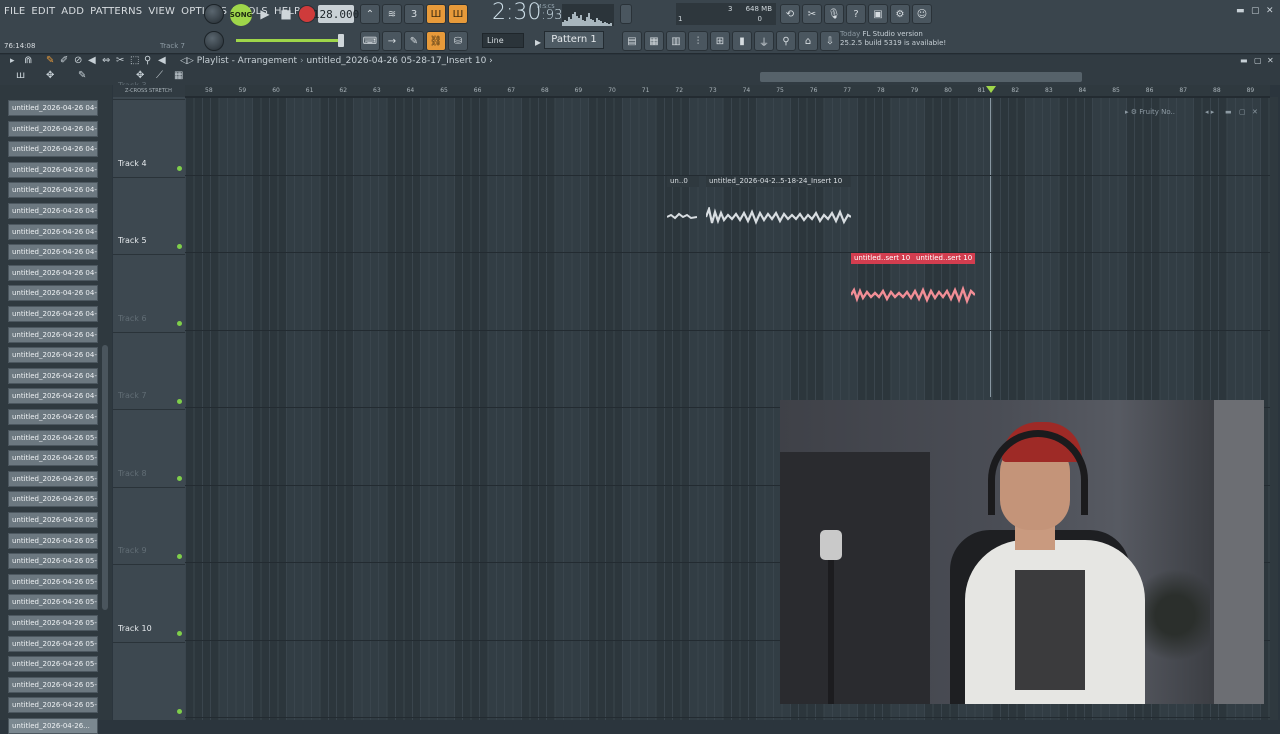 The image size is (1280, 734). Describe the element at coordinates (1270, 60) in the screenshot. I see `pl-close-icon: ✕` at that location.